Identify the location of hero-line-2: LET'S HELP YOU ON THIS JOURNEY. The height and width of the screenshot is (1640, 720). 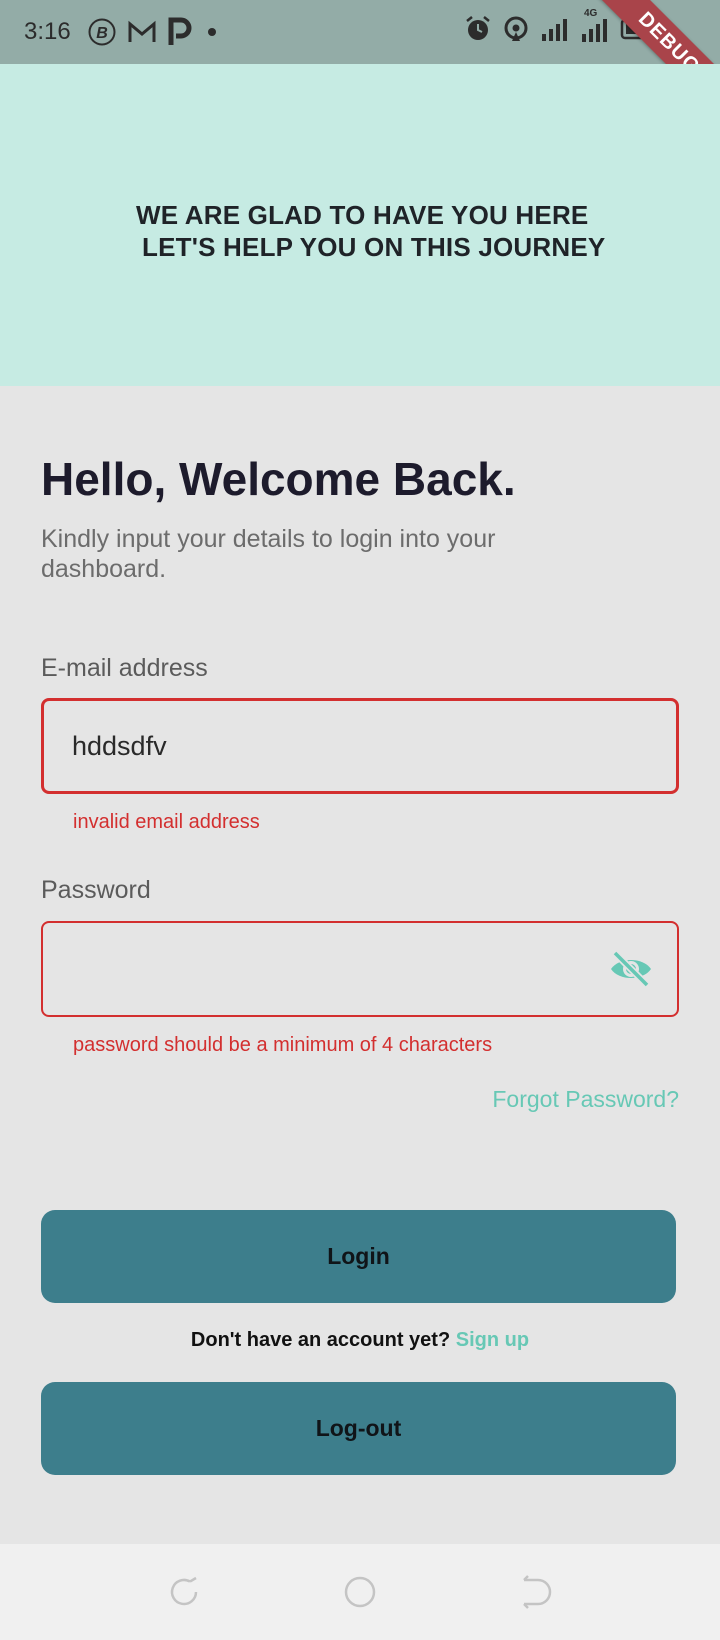
(374, 247).